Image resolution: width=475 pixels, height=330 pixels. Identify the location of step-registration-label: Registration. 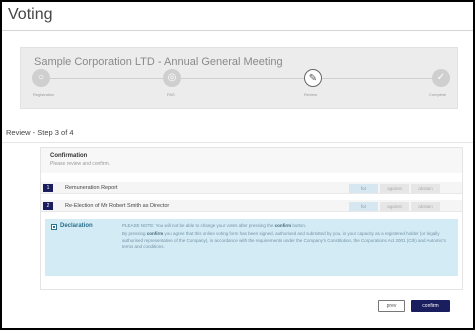
(44, 94).